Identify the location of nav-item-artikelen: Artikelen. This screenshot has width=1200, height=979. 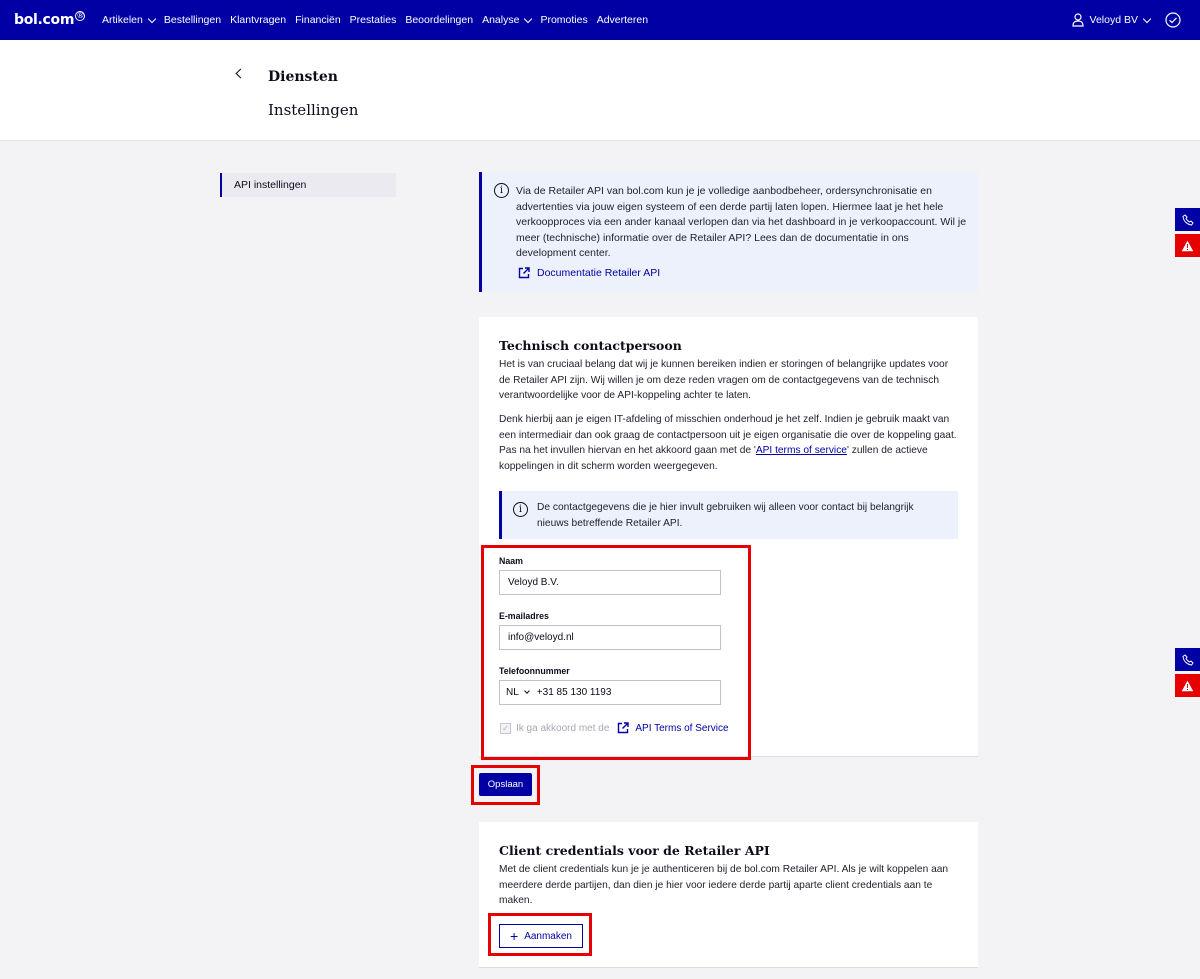
(129, 20).